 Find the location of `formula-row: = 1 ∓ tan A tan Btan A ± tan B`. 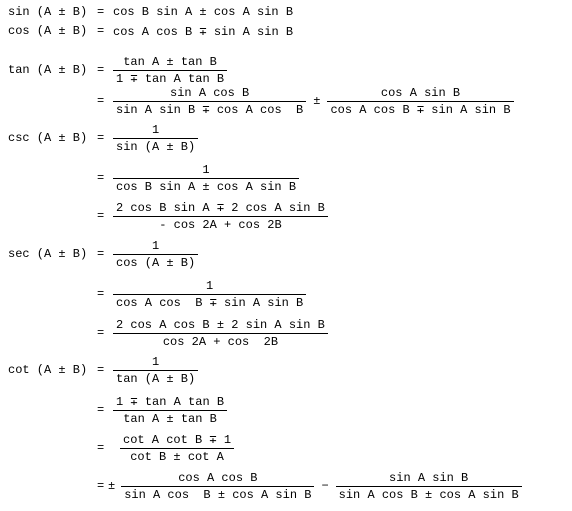

formula-row: = 1 ∓ tan A tan Btan A ± tan B is located at coordinates (286, 410).